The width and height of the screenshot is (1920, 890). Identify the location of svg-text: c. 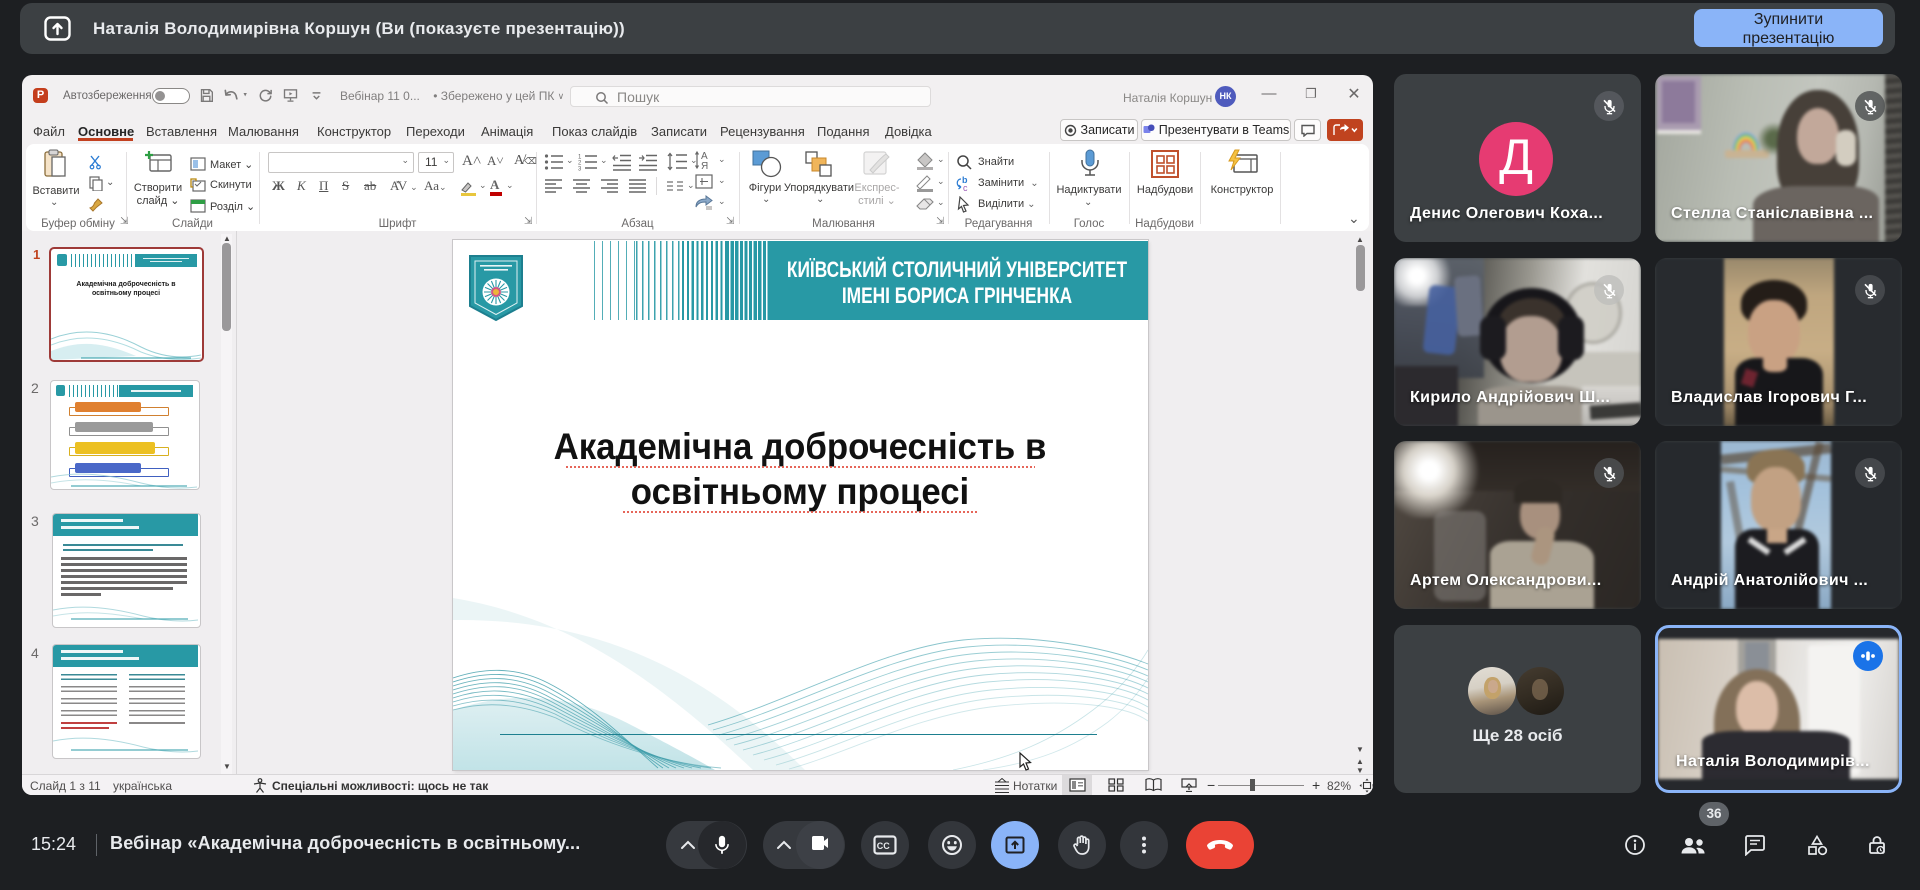
(965, 187).